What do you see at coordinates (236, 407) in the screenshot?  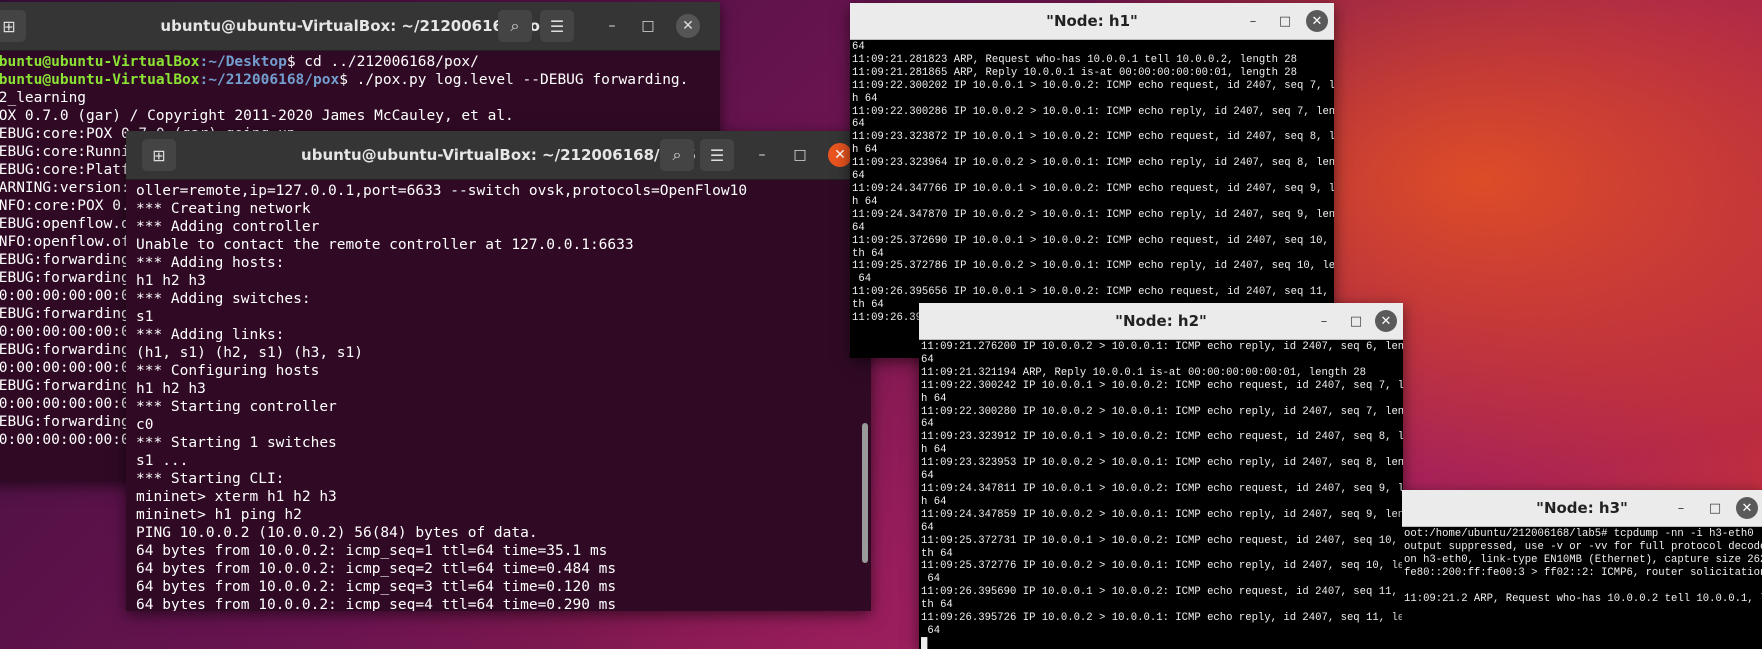 I see `terminal-line: *** Starting controller` at bounding box center [236, 407].